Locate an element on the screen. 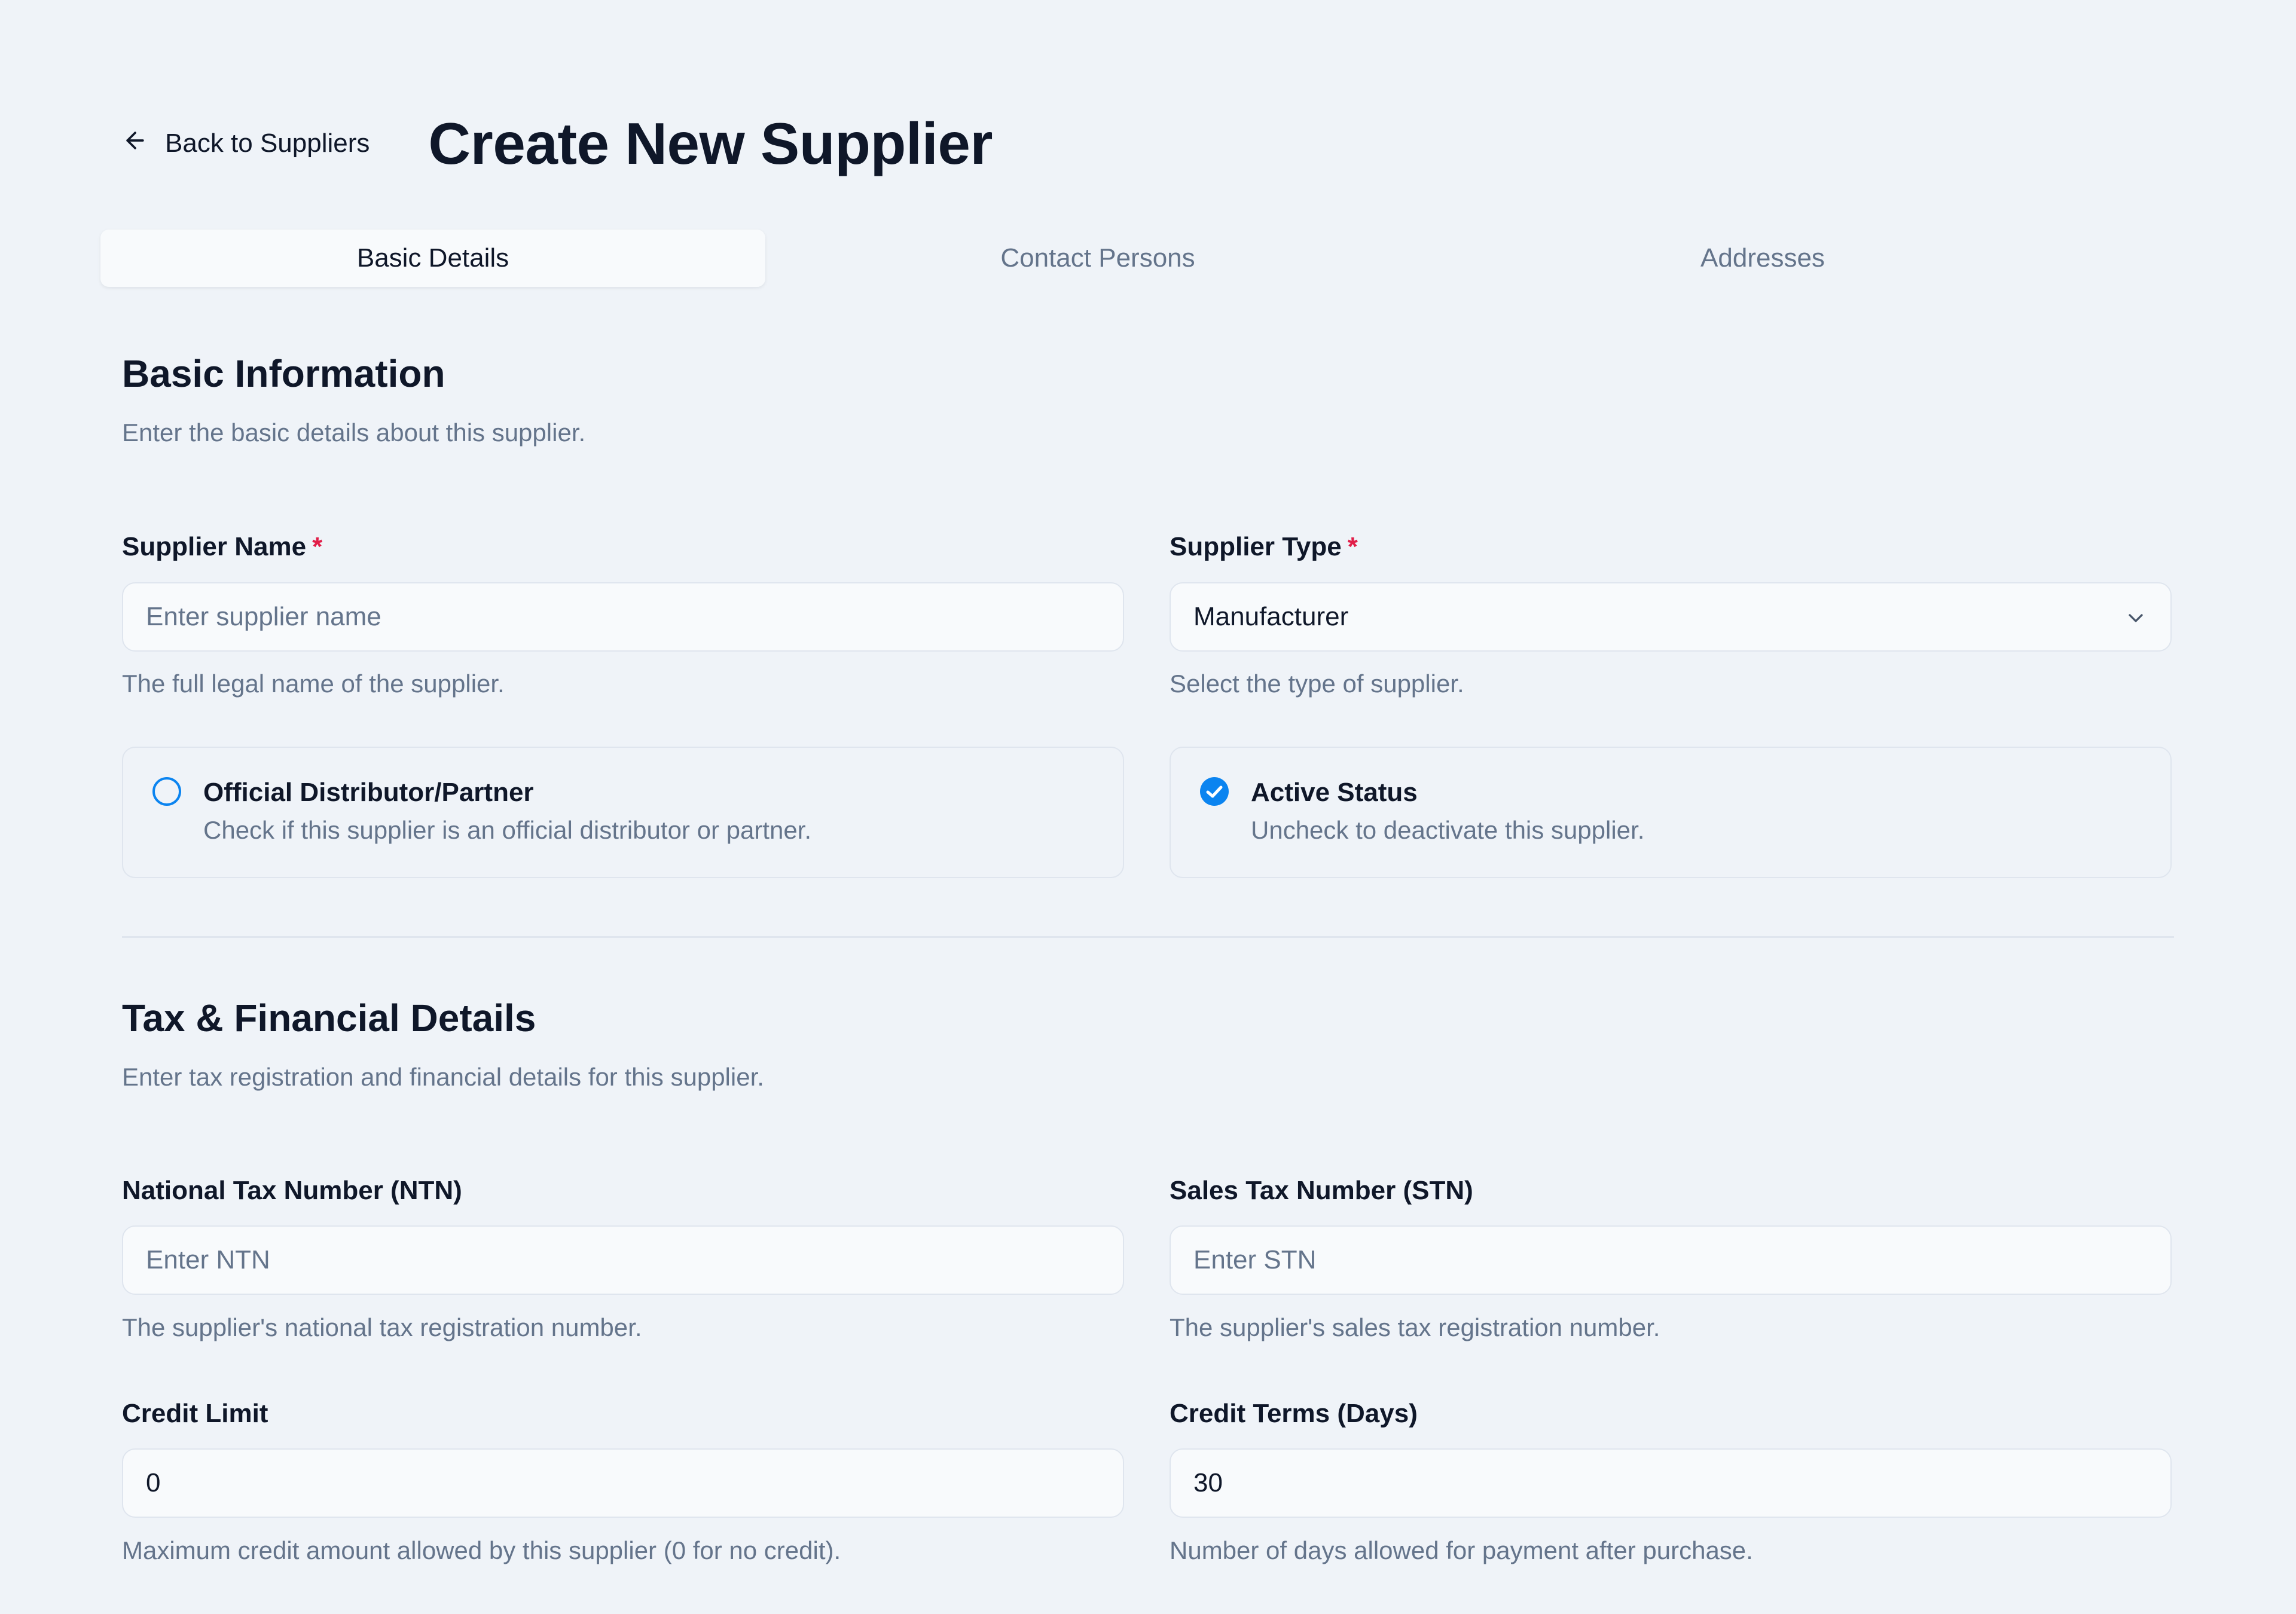  supplier-type-label: Supplier Type * is located at coordinates (1264, 546).